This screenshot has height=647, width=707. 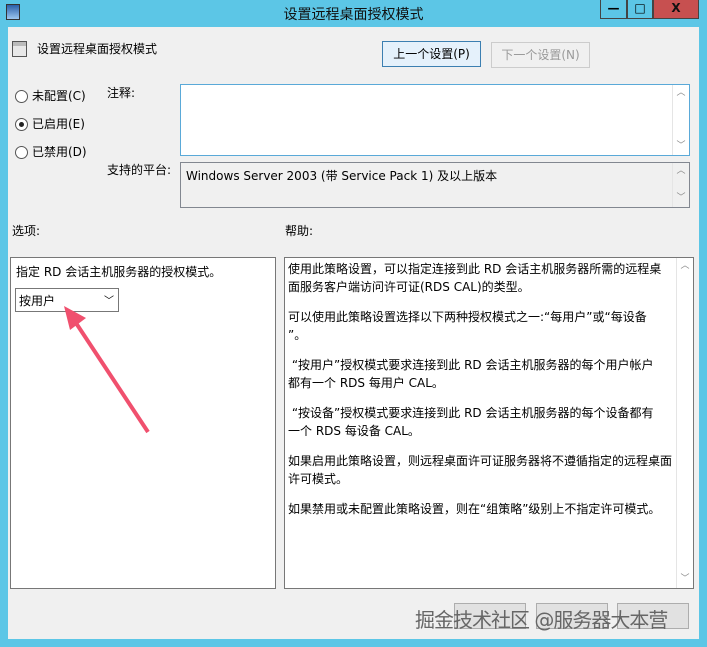 I want to click on annotation-arrow, so click(x=107, y=370).